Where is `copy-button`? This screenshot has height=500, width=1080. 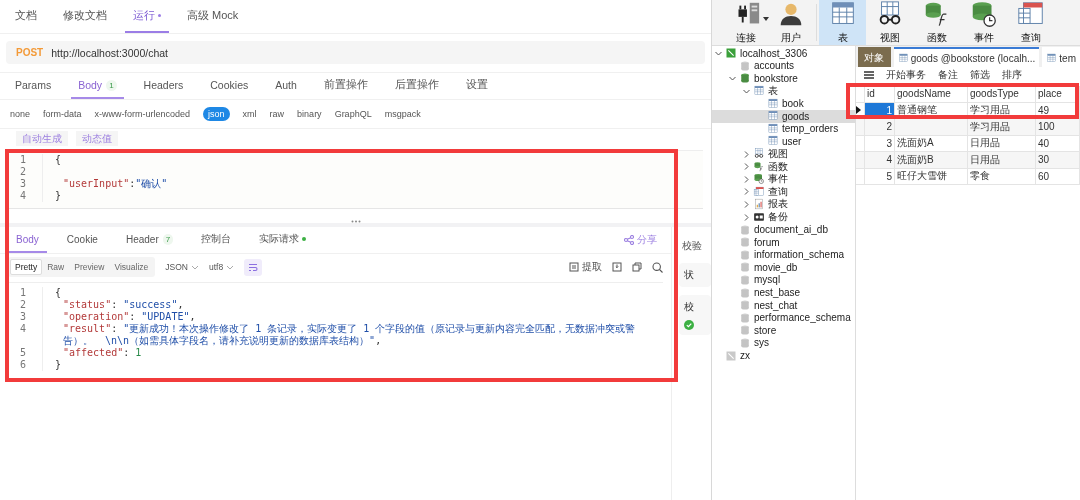 copy-button is located at coordinates (637, 267).